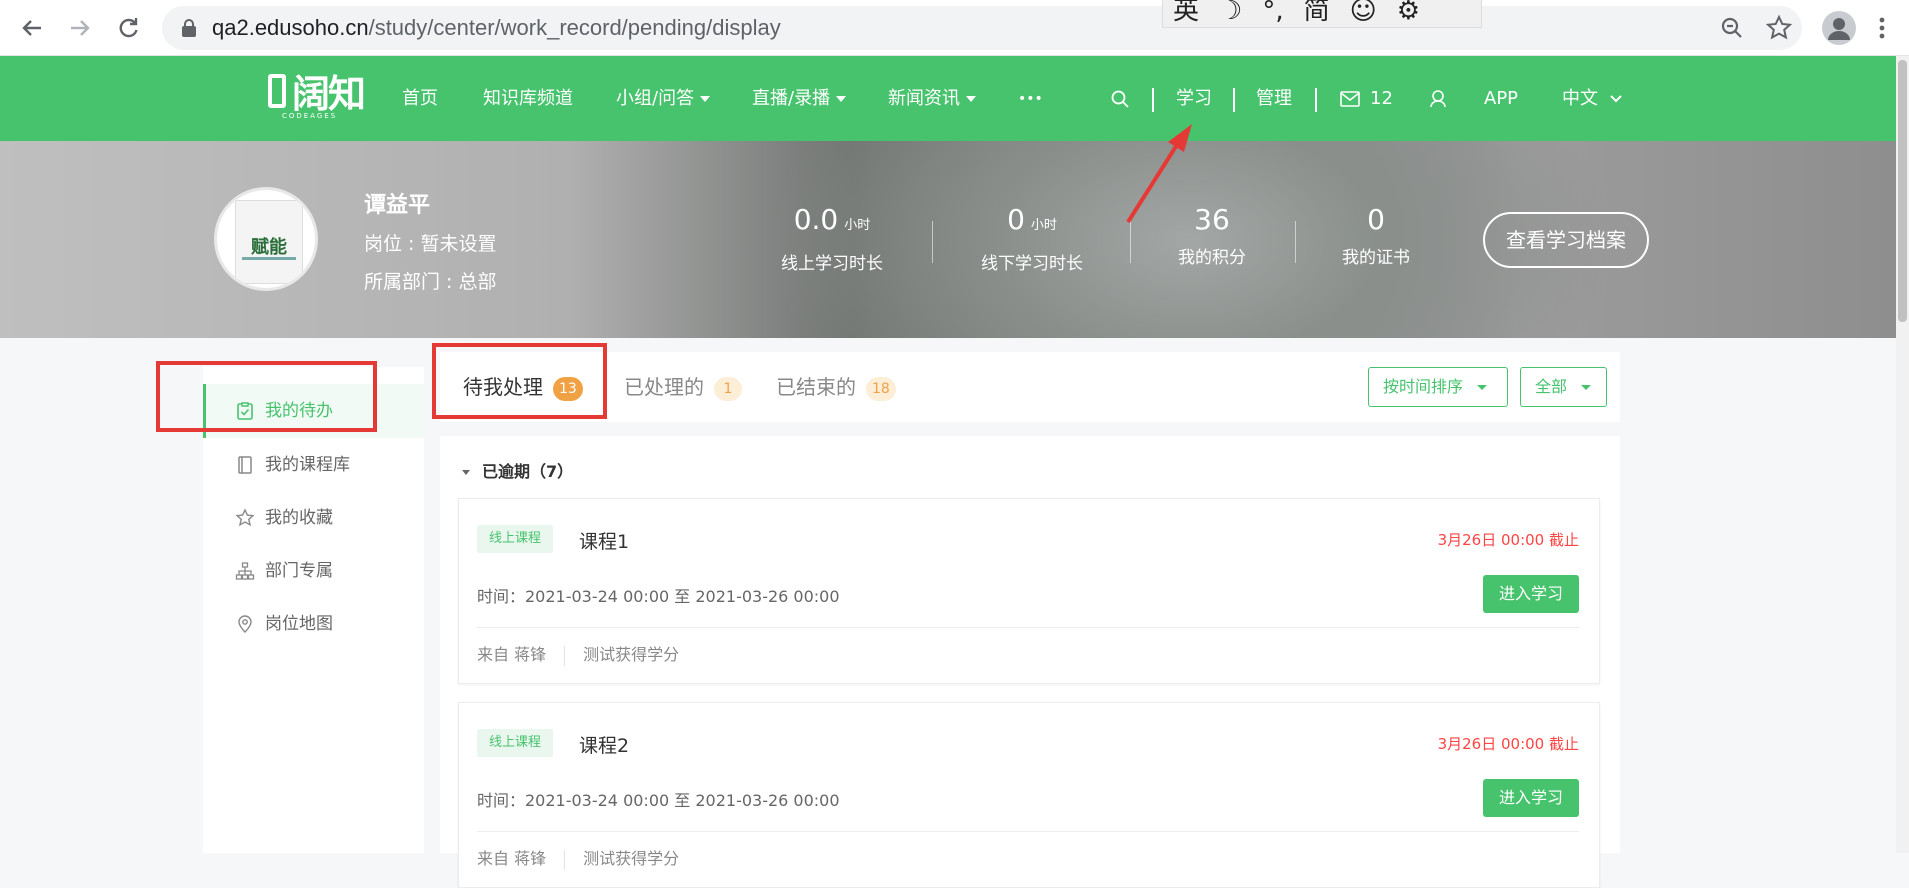 This screenshot has height=888, width=1909. What do you see at coordinates (80, 28) in the screenshot?
I see `forward-arrow-icon` at bounding box center [80, 28].